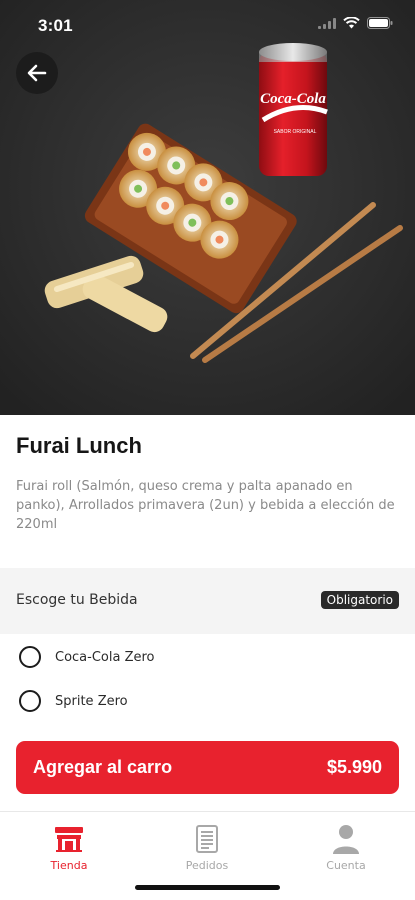 The image size is (415, 900). I want to click on tab-cuenta: Cuenta, so click(346, 847).